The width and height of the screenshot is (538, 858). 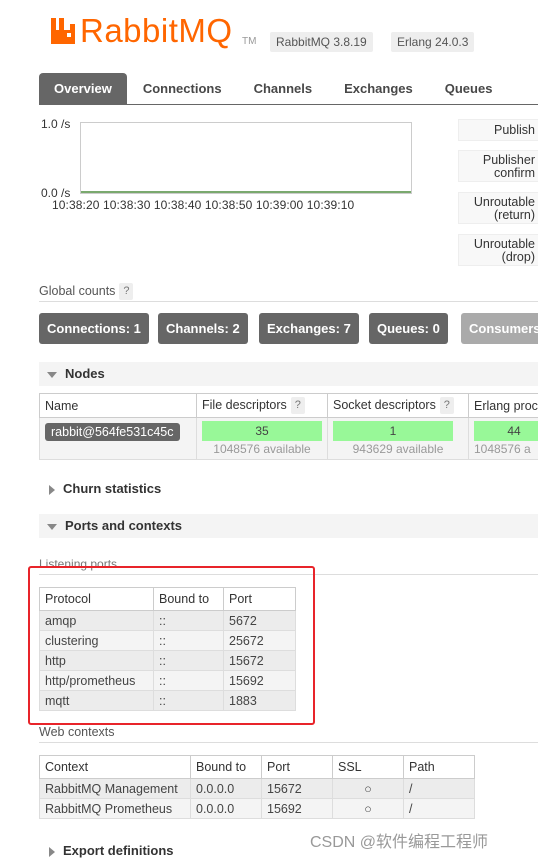 I want to click on tab-connections: Connections, so click(x=182, y=88).